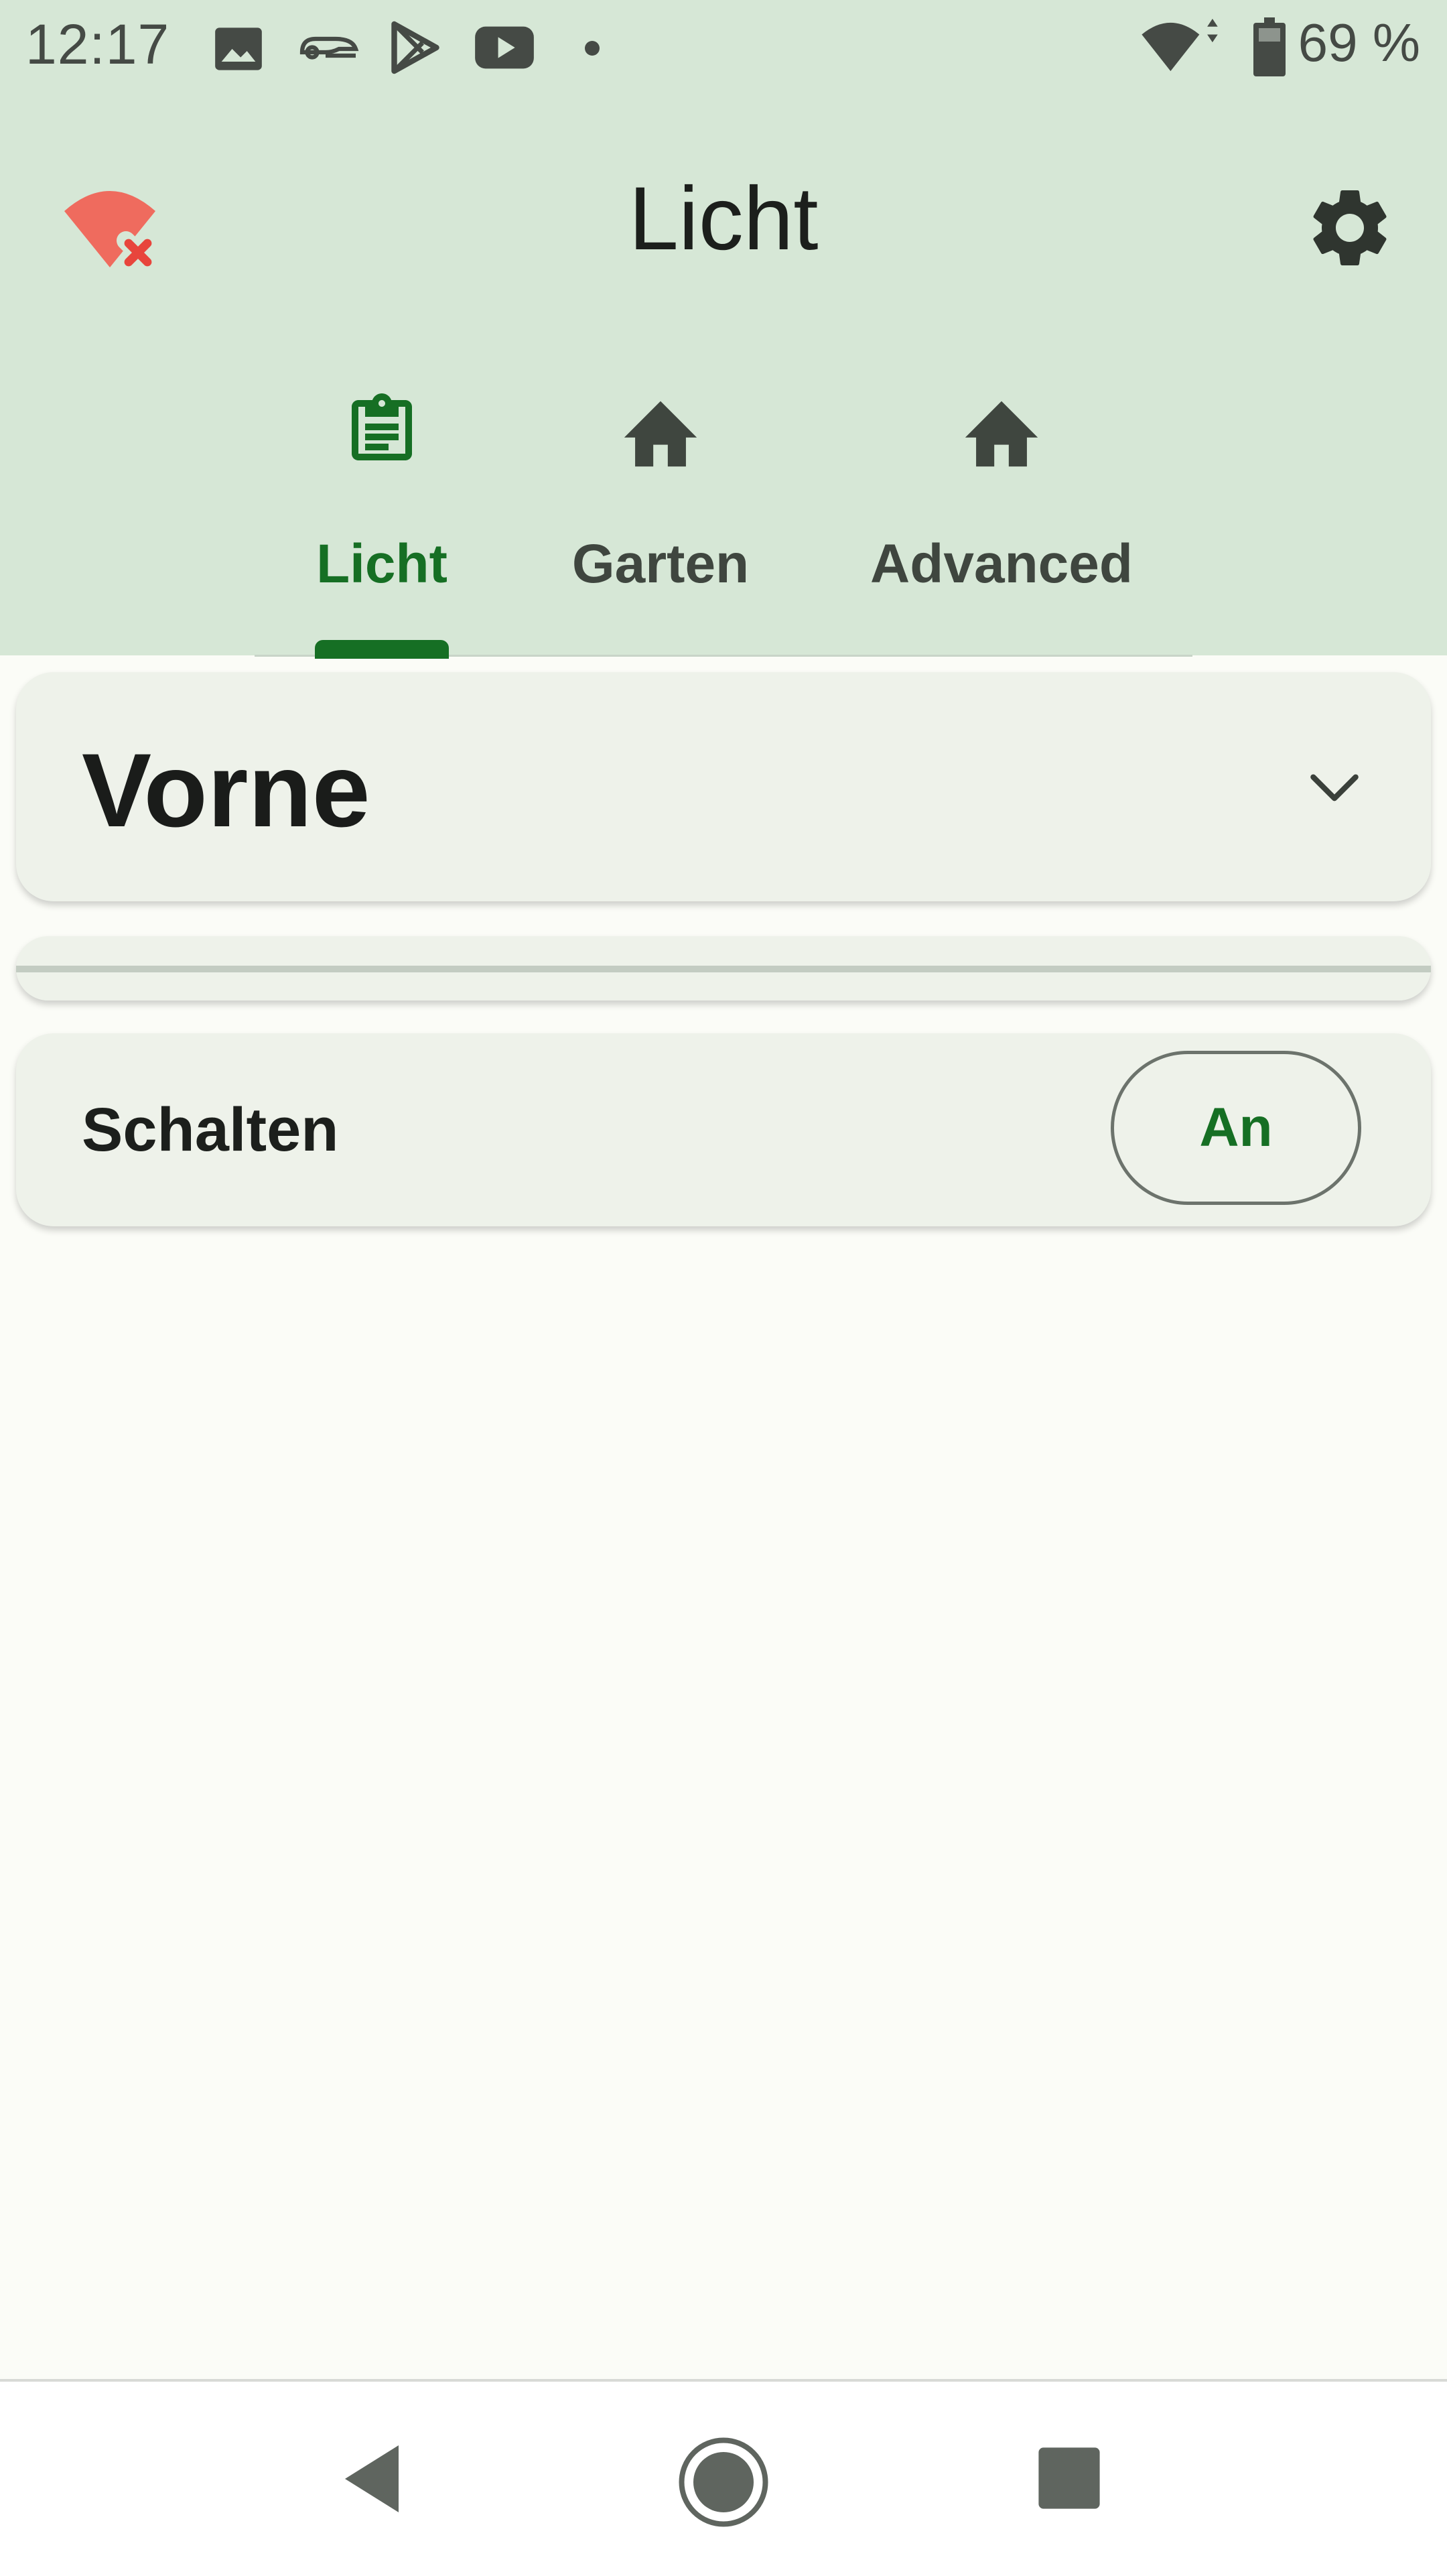 This screenshot has height=2576, width=1447. Describe the element at coordinates (210, 1130) in the screenshot. I see `switch-label: Schalten` at that location.